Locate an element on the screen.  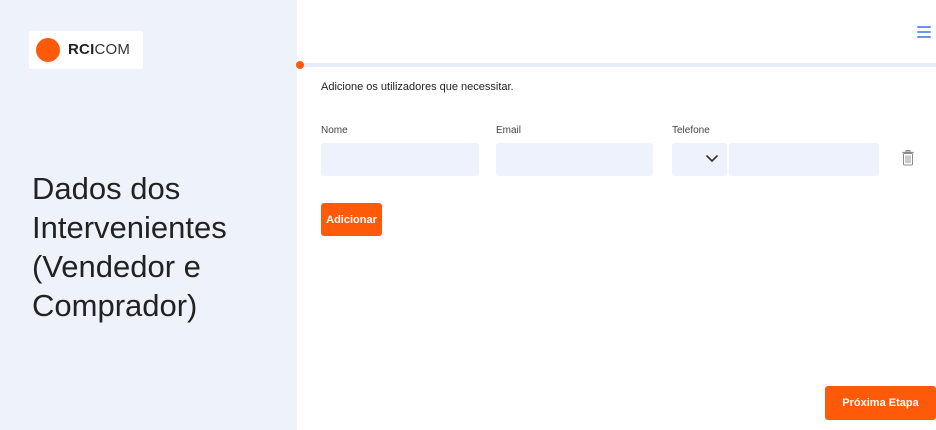
telefone-input is located at coordinates (804, 159).